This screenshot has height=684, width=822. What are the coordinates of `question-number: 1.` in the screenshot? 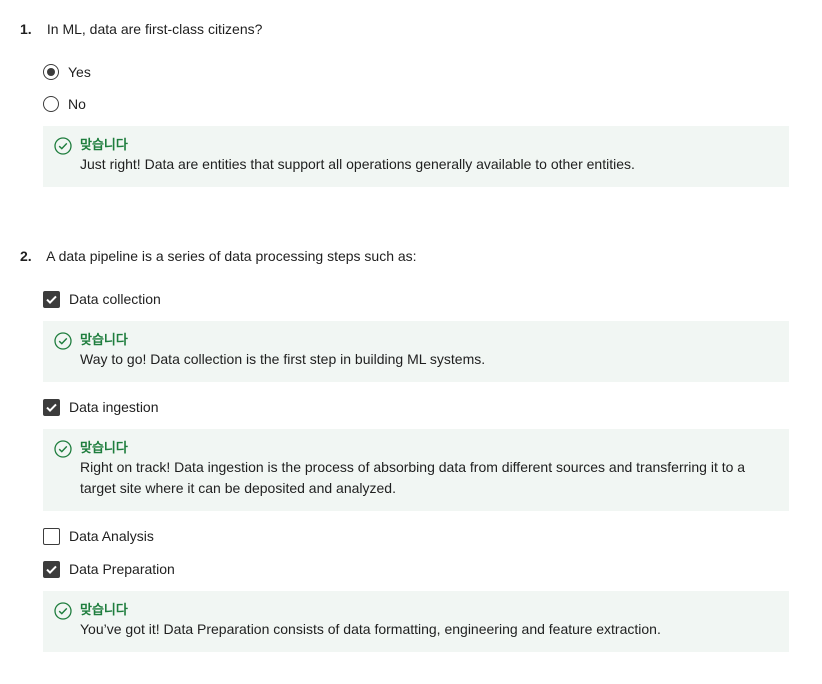 It's located at (26, 29).